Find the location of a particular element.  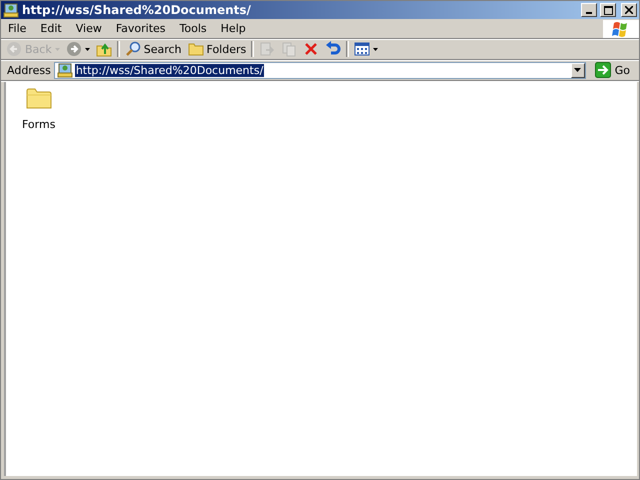

menu-item: Favorites is located at coordinates (141, 28).